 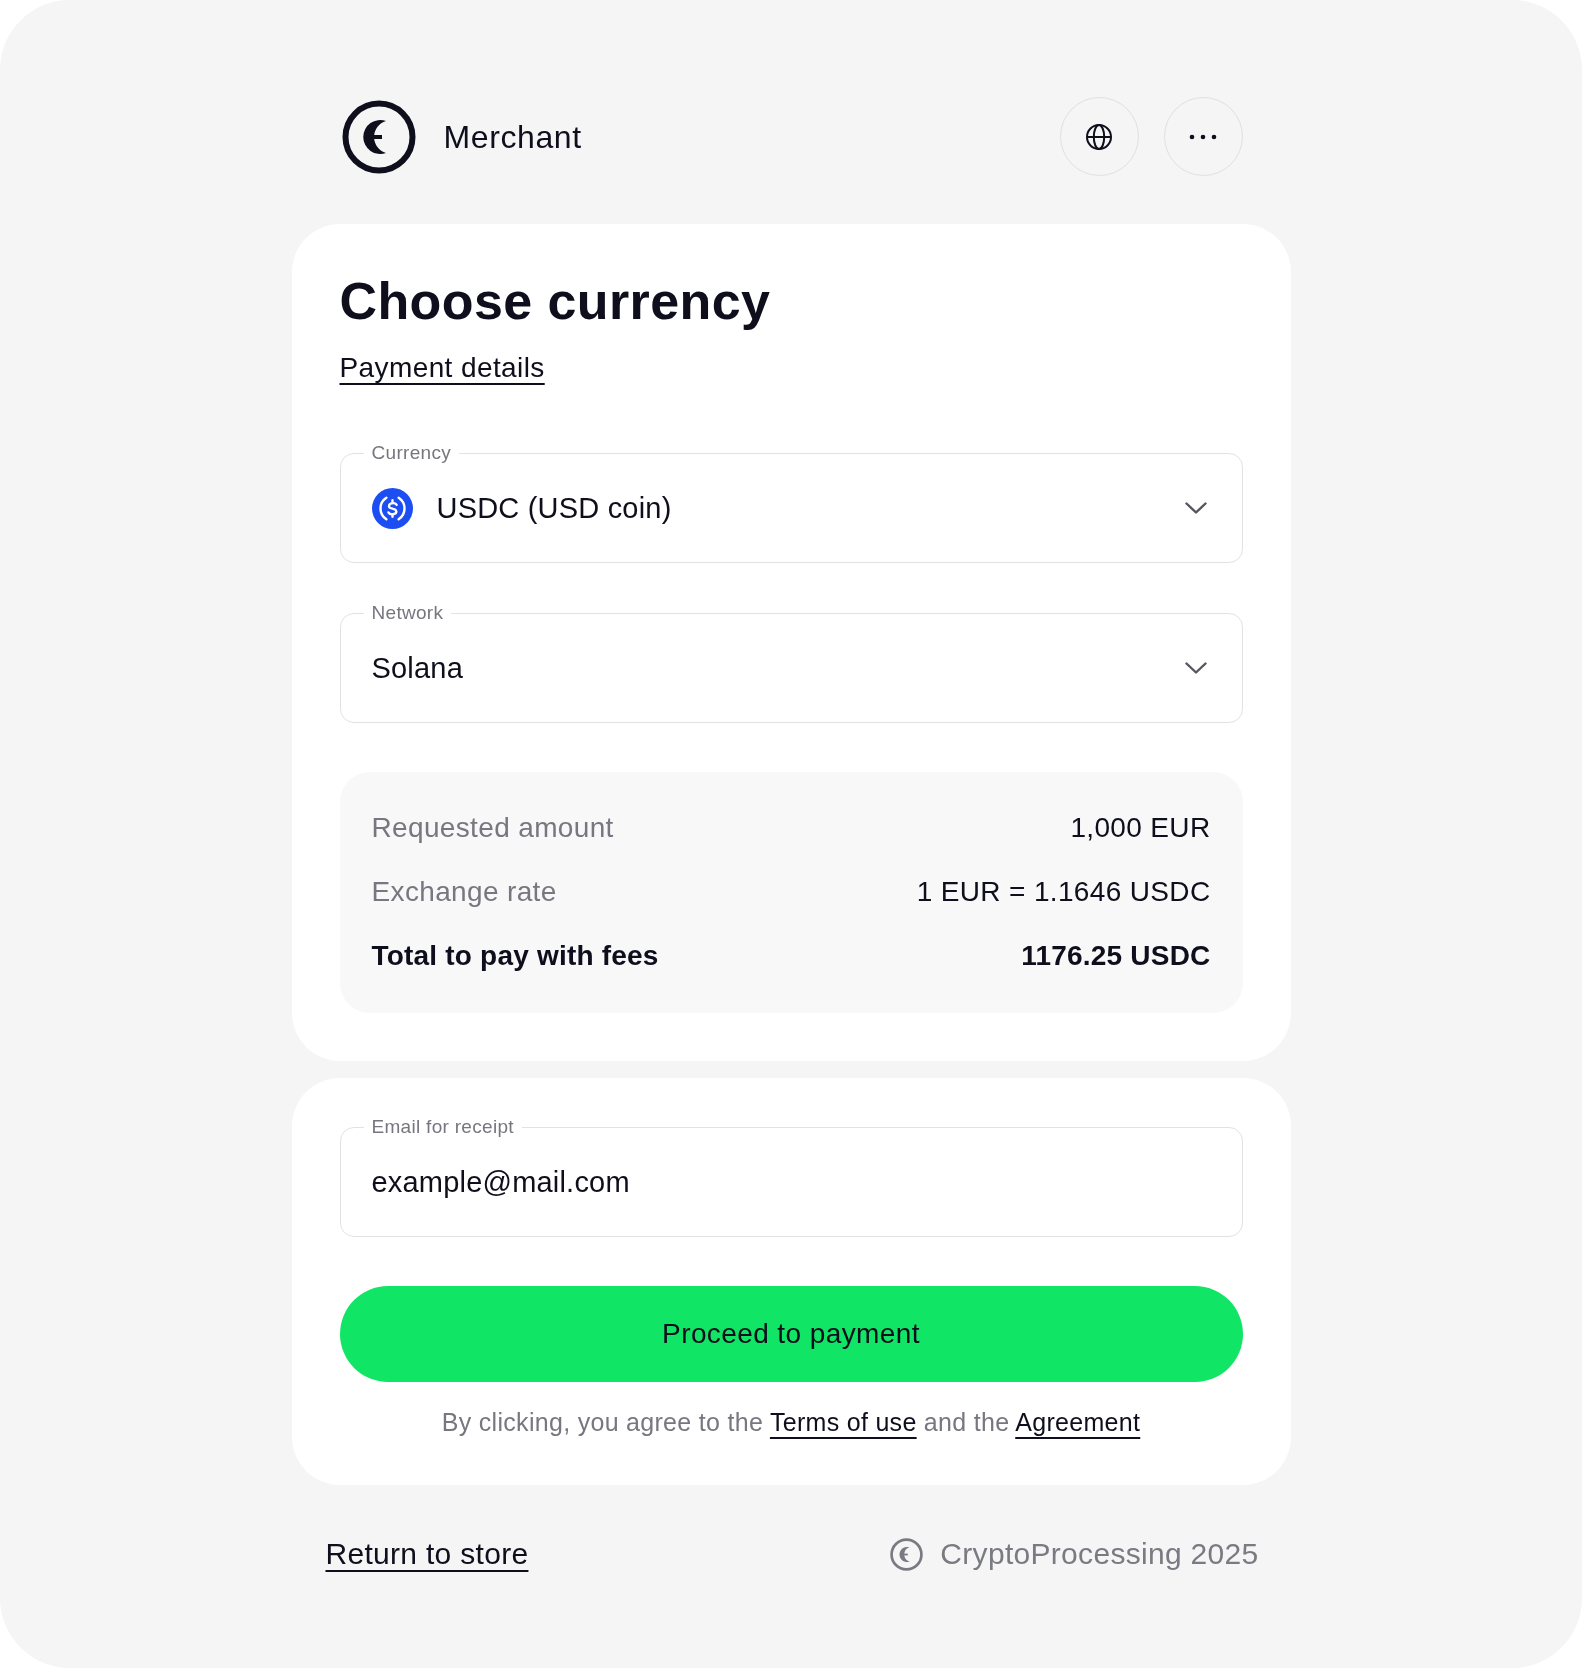 What do you see at coordinates (411, 453) in the screenshot?
I see `field-label: Currency` at bounding box center [411, 453].